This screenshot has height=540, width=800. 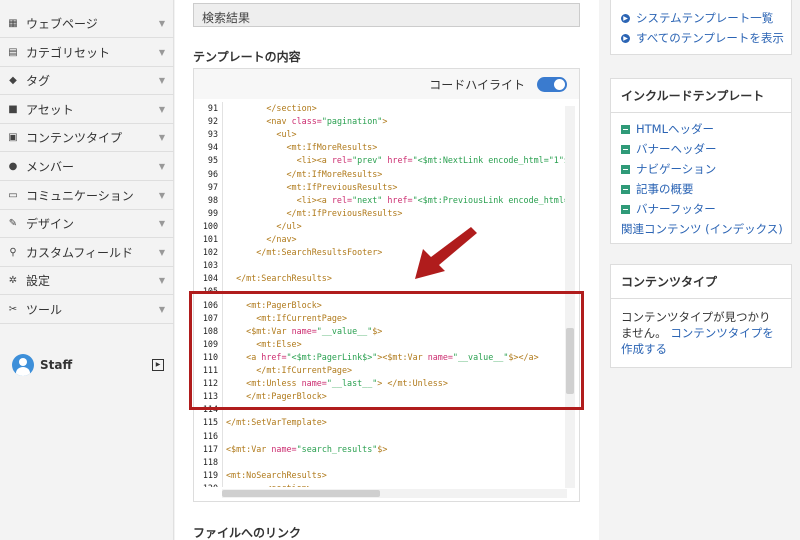 I want to click on sidebar-item-label: コンテンツタイプ, so click(x=74, y=138).